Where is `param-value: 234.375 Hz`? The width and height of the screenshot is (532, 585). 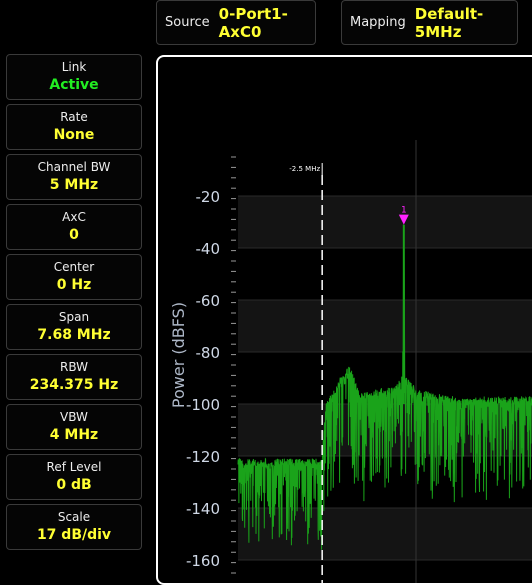
param-value: 234.375 Hz is located at coordinates (74, 385).